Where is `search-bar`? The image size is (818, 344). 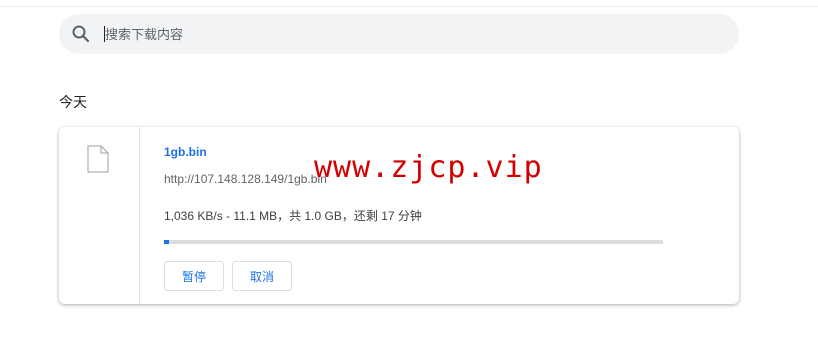
search-bar is located at coordinates (399, 34).